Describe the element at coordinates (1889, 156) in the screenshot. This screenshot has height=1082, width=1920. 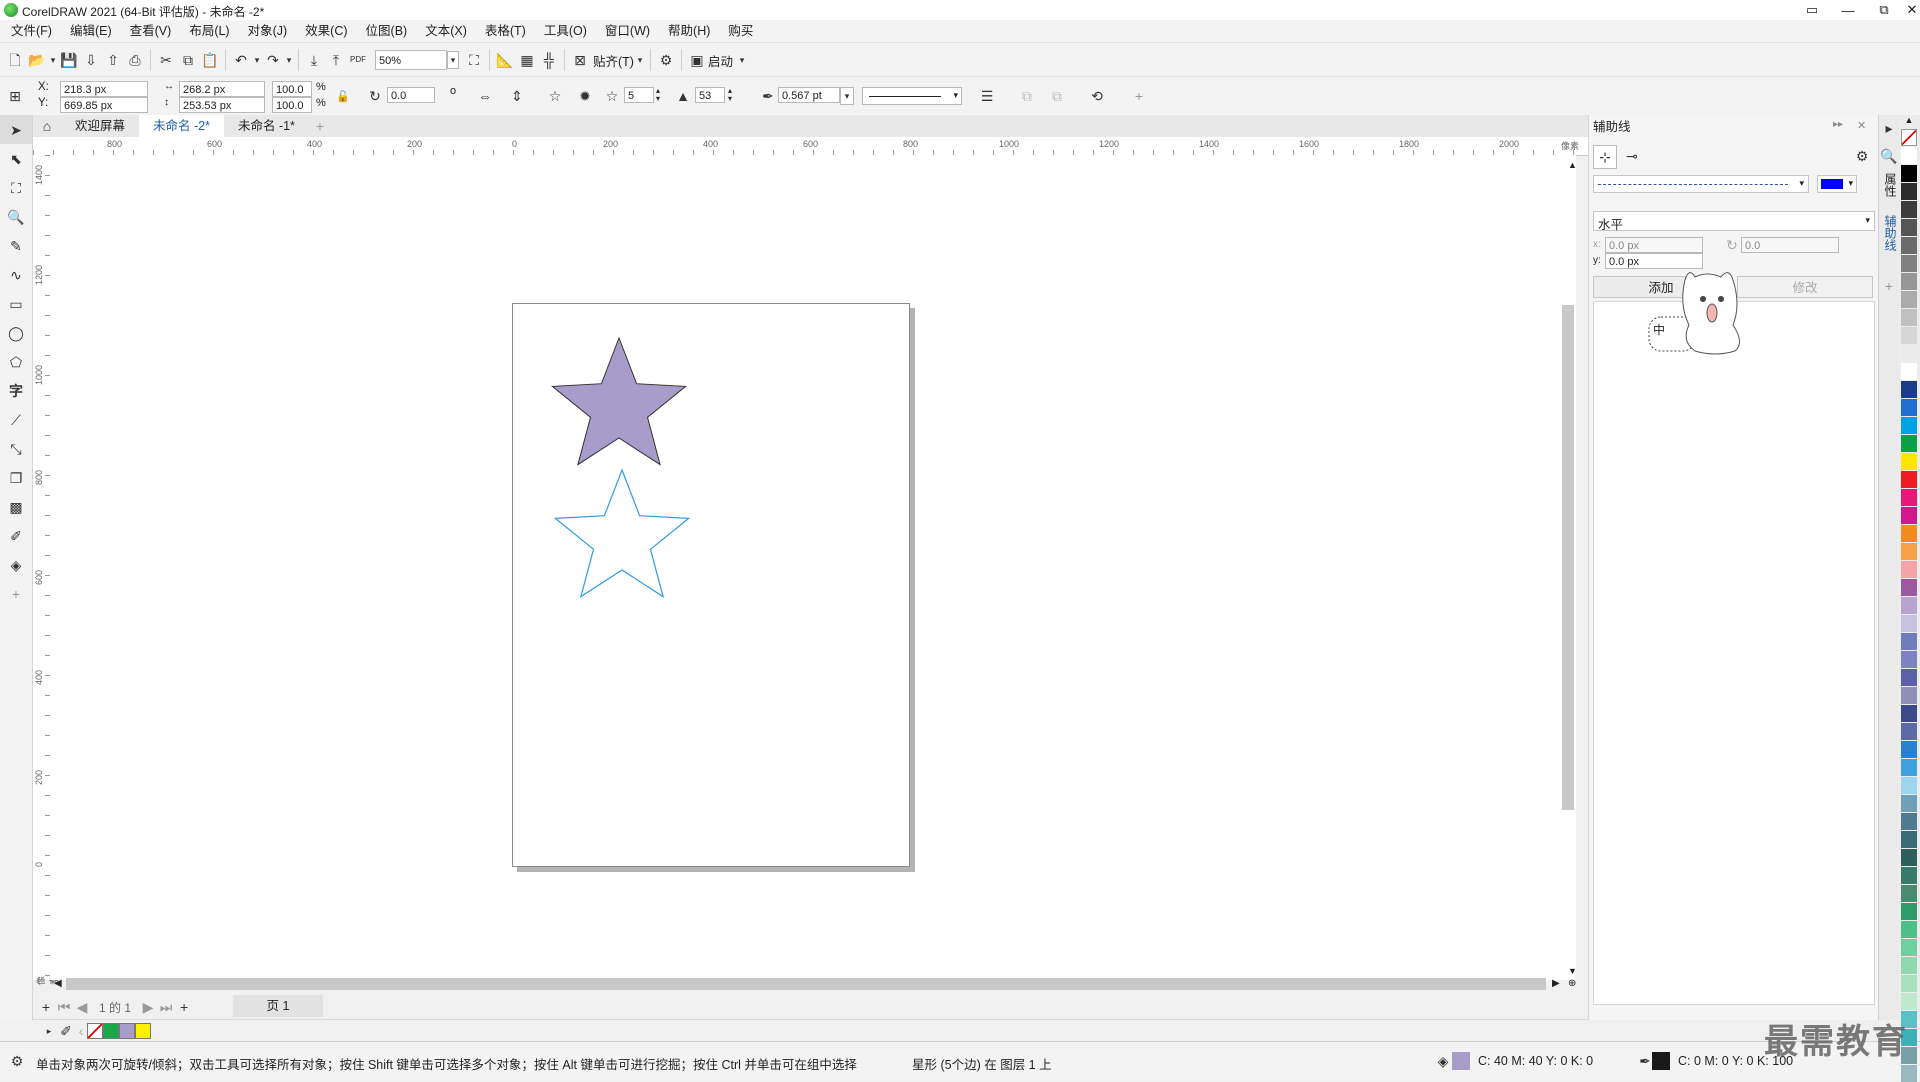
I see `side-search-icon: 🔍` at that location.